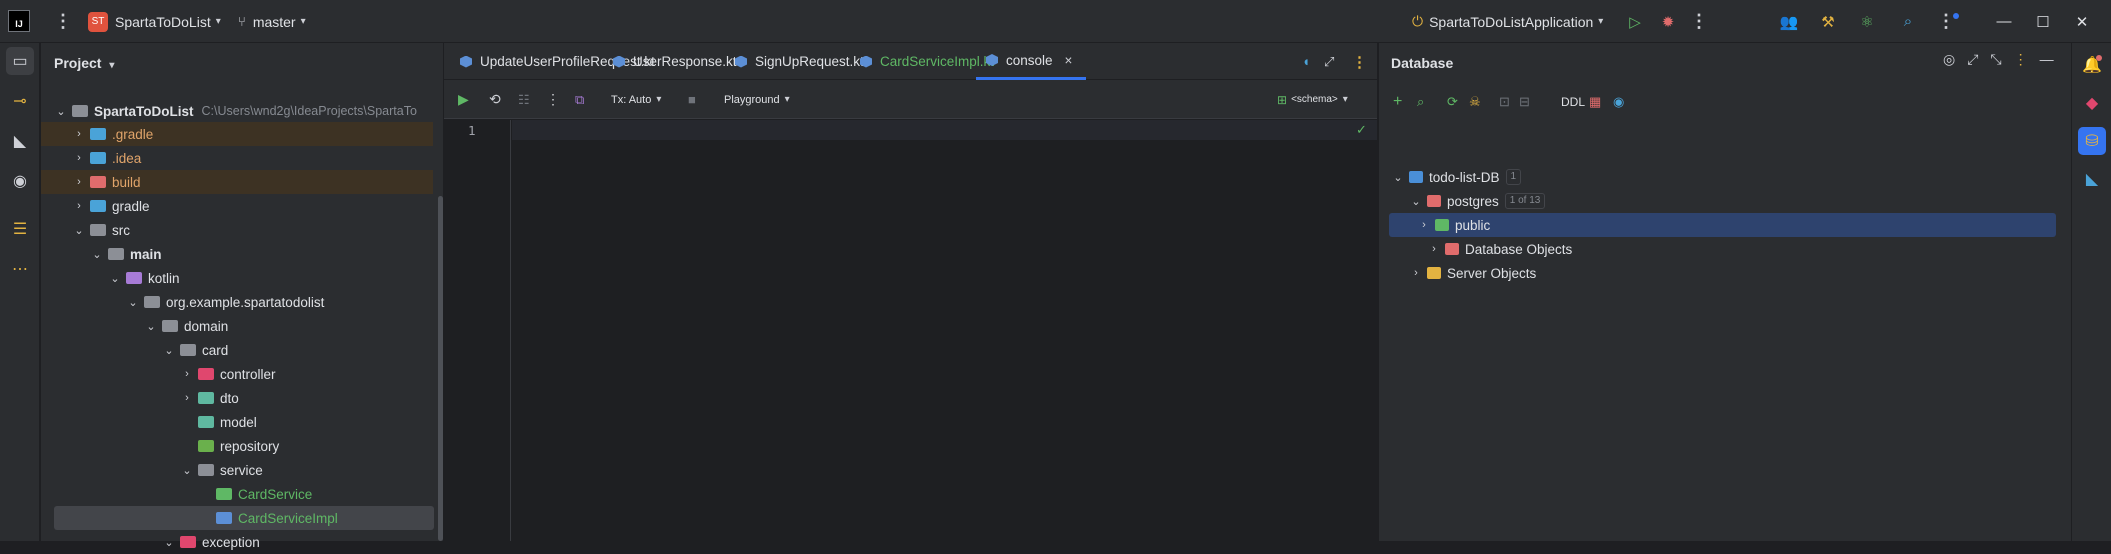 The height and width of the screenshot is (554, 2111). Describe the element at coordinates (237, 422) in the screenshot. I see `tree-item: model` at that location.